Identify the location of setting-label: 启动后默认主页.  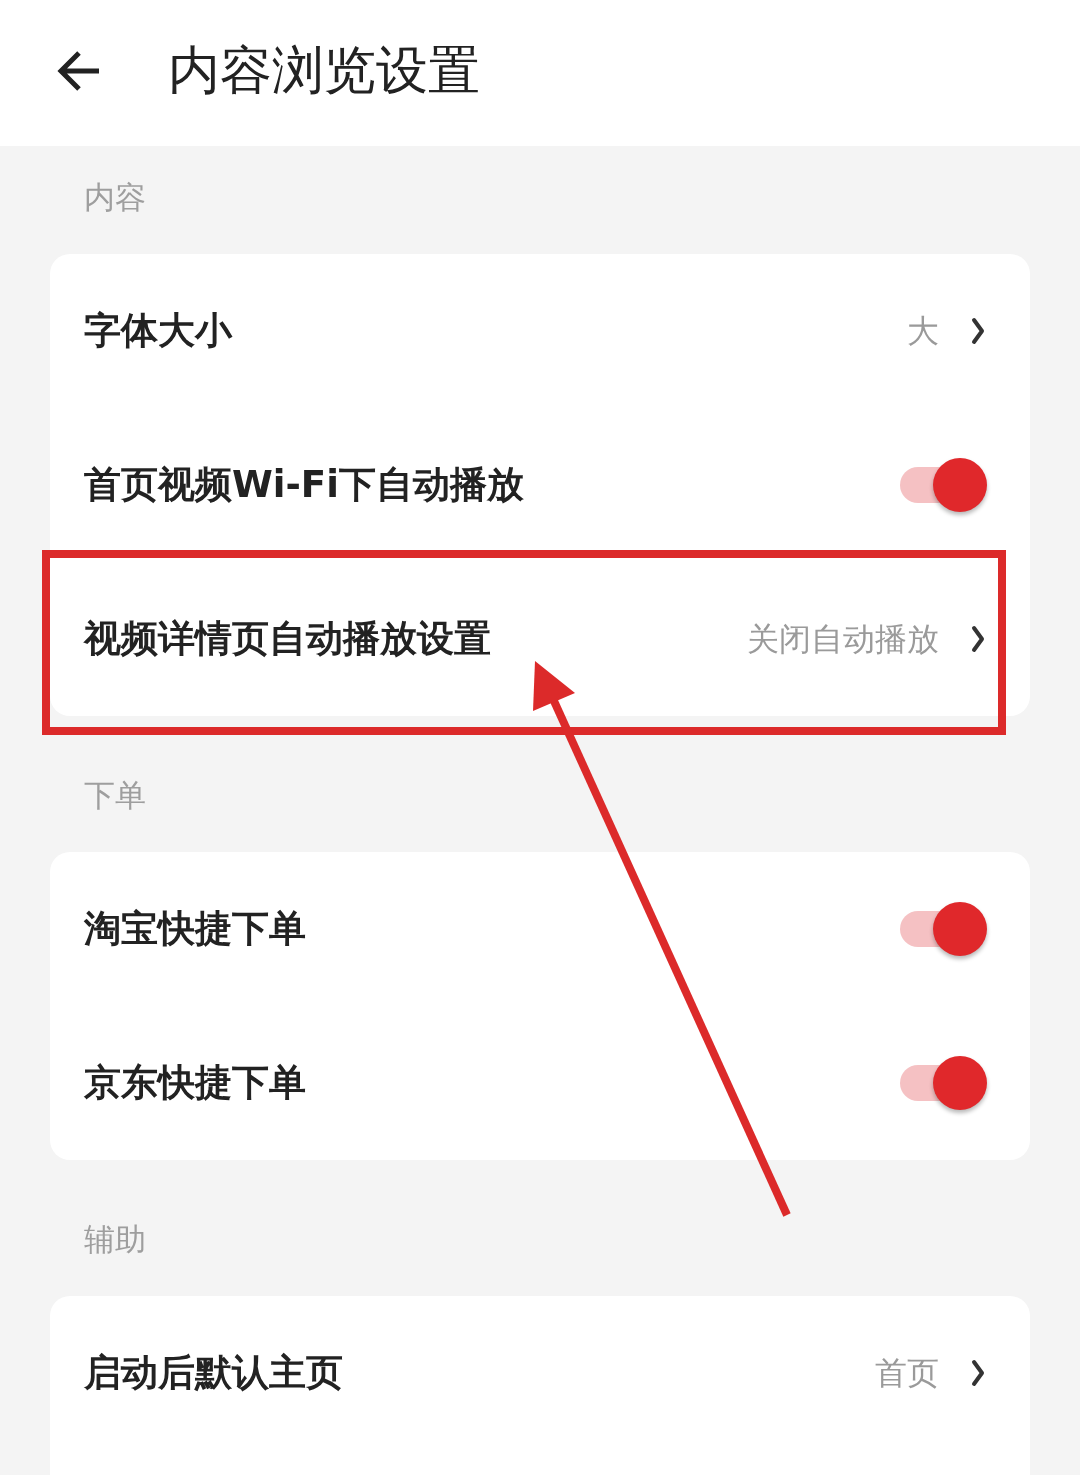
(213, 1373).